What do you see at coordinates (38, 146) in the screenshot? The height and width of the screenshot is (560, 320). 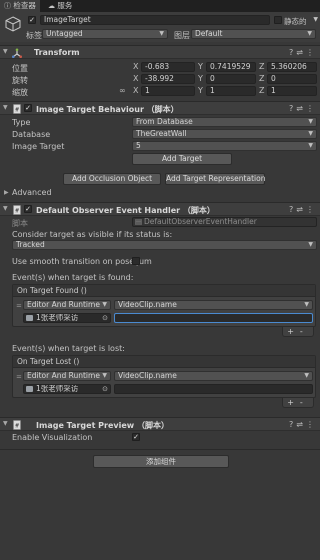 I see `image-target-label: Image Target` at bounding box center [38, 146].